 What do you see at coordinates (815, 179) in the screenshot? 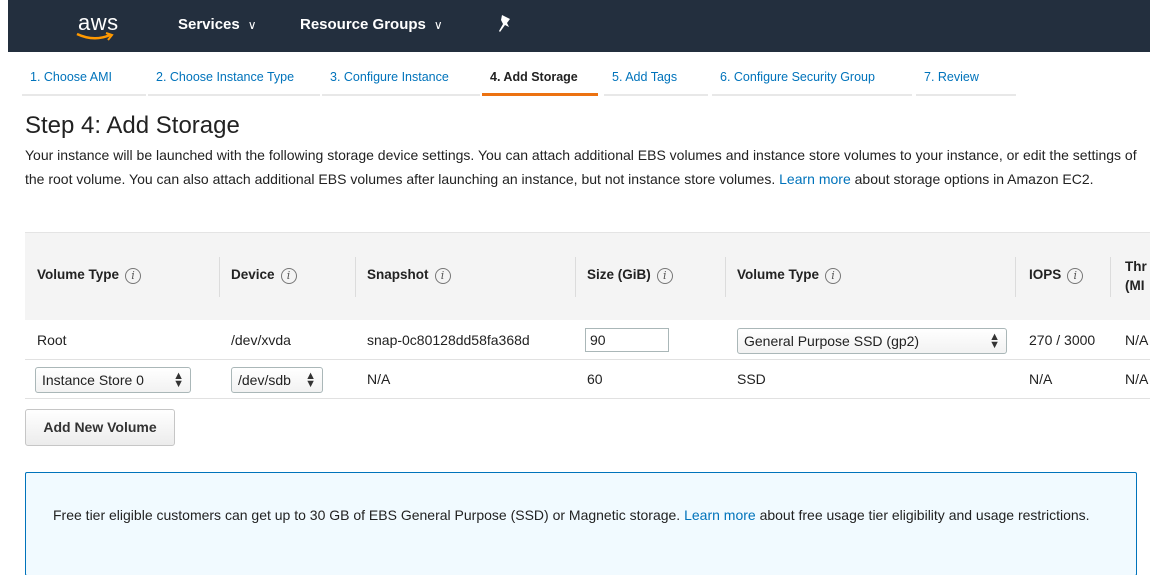
I see `learn-more-link: Learn more` at bounding box center [815, 179].